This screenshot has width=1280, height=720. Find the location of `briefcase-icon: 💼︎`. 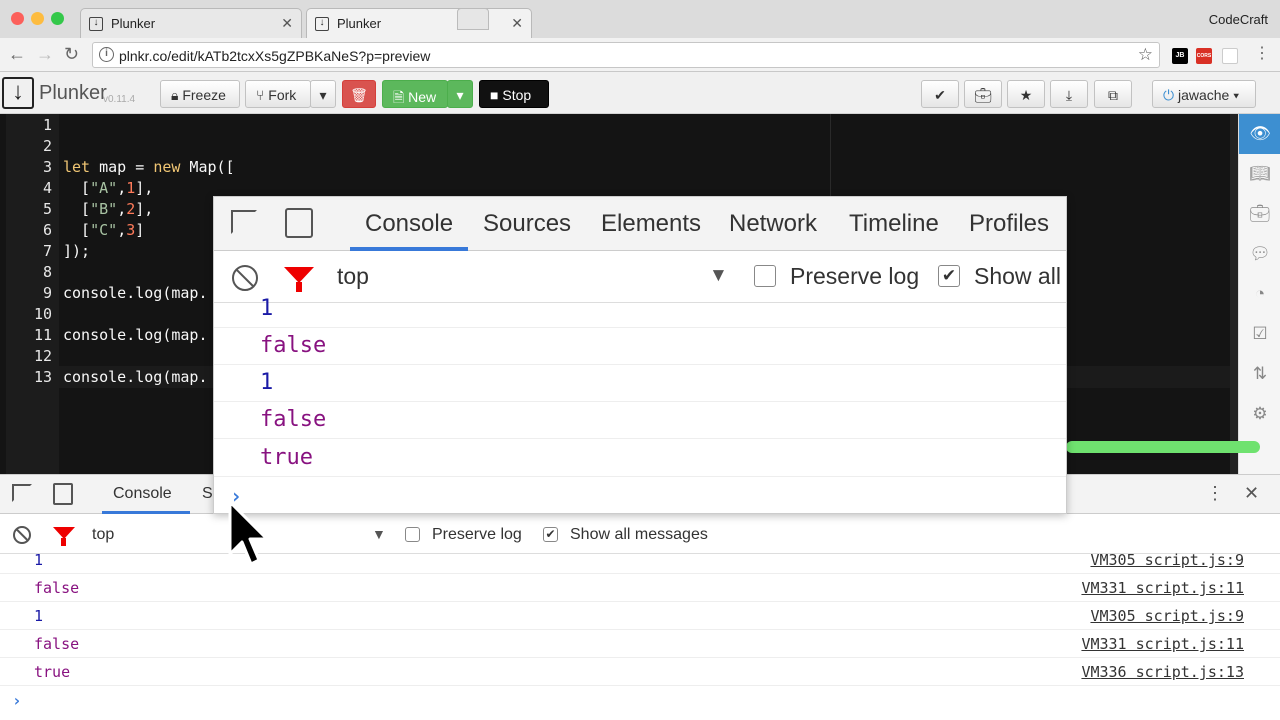

briefcase-icon: 💼︎ is located at coordinates (1259, 214).